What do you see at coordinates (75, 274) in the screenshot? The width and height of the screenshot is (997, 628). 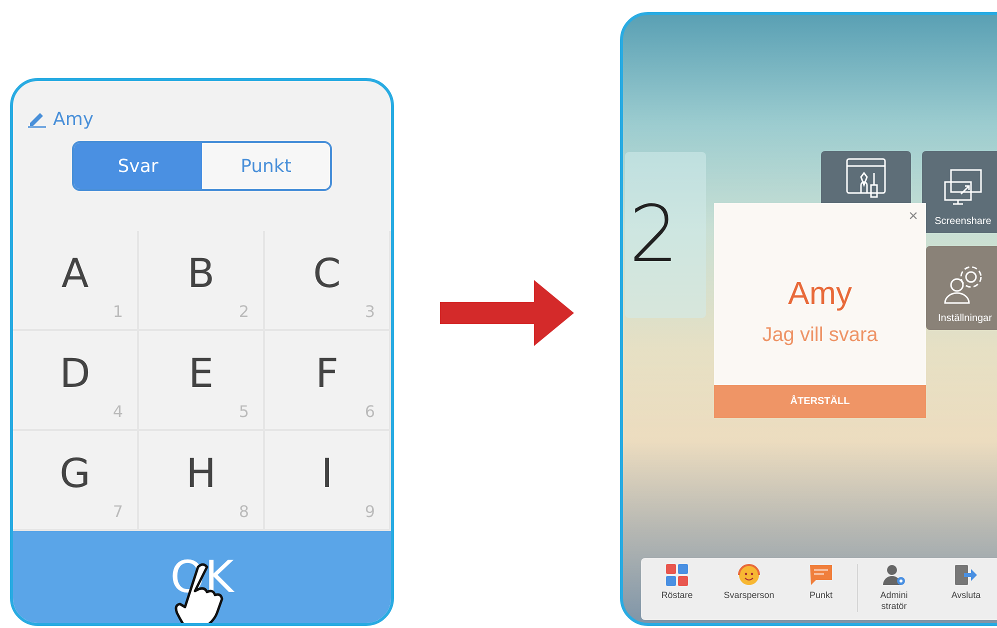 I see `key-letter: A` at bounding box center [75, 274].